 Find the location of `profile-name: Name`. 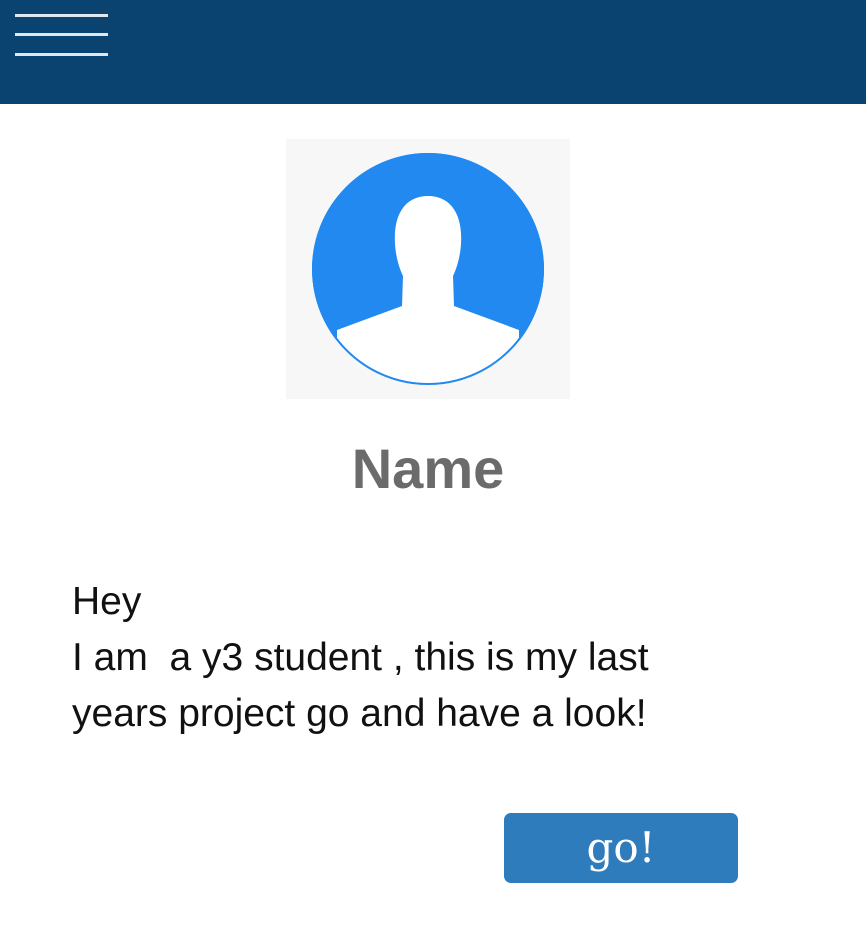

profile-name: Name is located at coordinates (428, 468).